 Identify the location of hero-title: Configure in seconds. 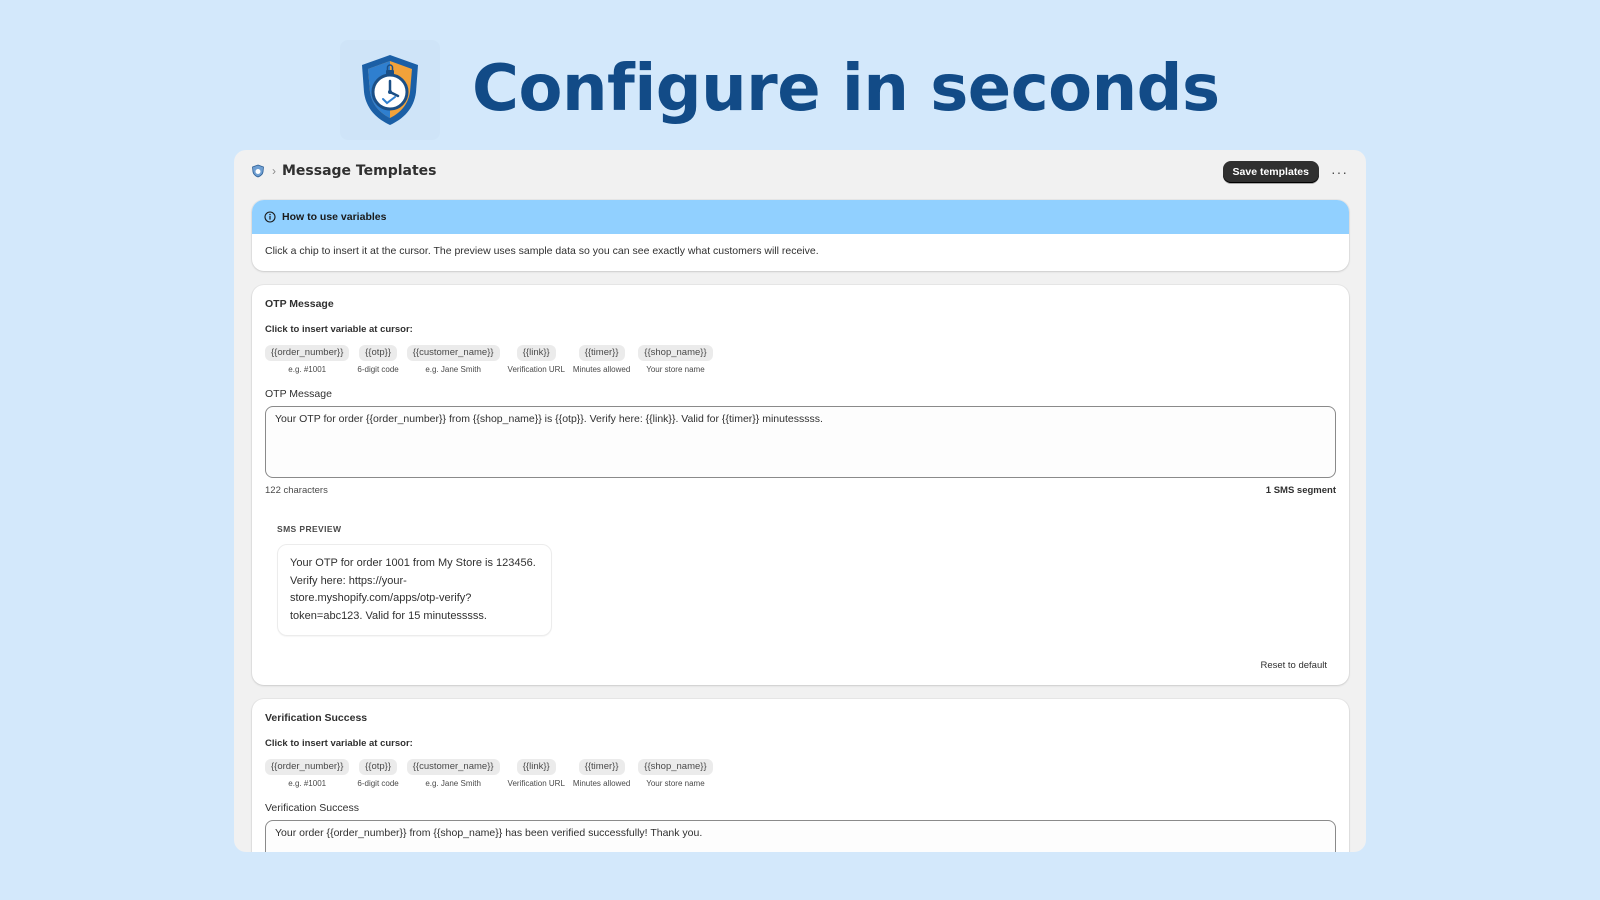
(846, 89).